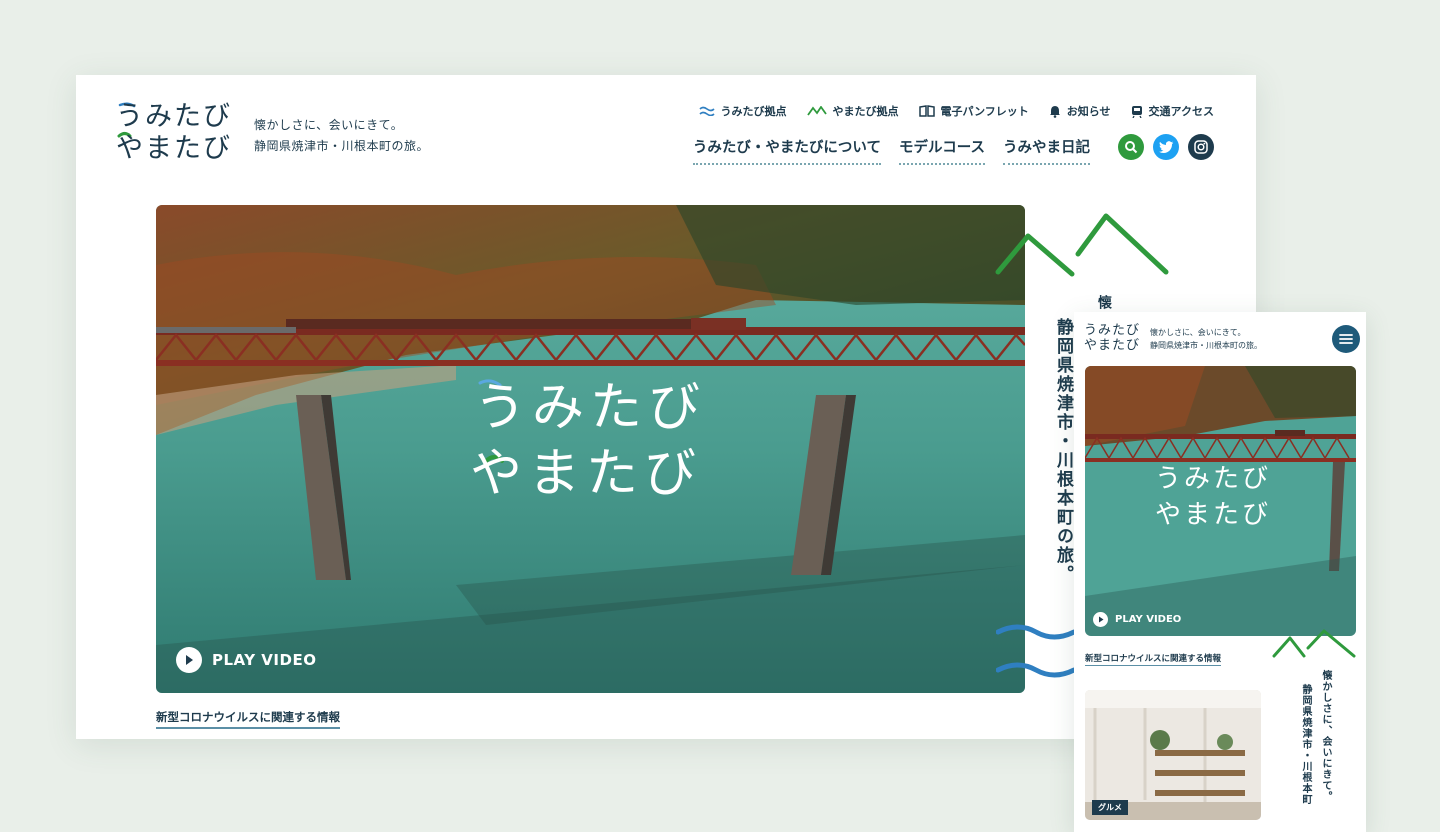 The image size is (1440, 832). Describe the element at coordinates (753, 111) in the screenshot. I see `util-nav-label: うみたび拠点` at that location.